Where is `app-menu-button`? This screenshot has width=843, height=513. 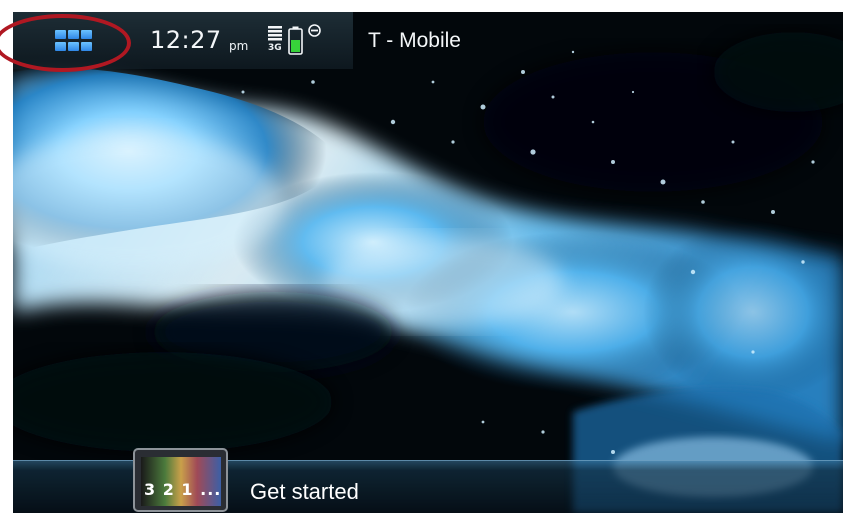 app-menu-button is located at coordinates (72, 40).